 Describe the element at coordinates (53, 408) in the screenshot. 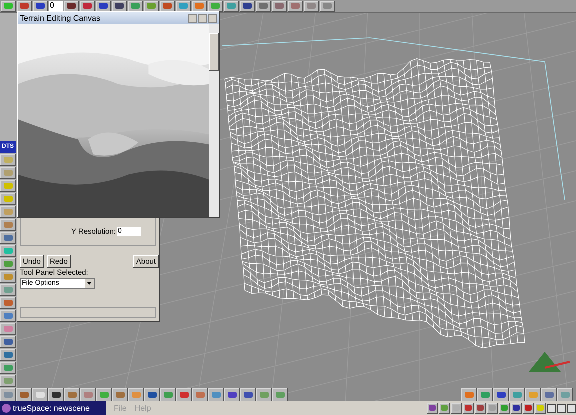

I see `taskbar-button: trueSpace: newscene` at that location.